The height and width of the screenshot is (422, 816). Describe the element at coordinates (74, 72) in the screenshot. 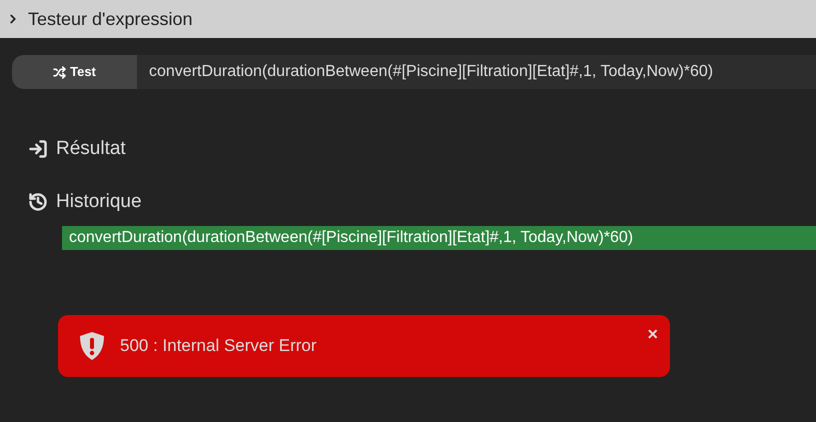

I see `test-button: Test` at that location.